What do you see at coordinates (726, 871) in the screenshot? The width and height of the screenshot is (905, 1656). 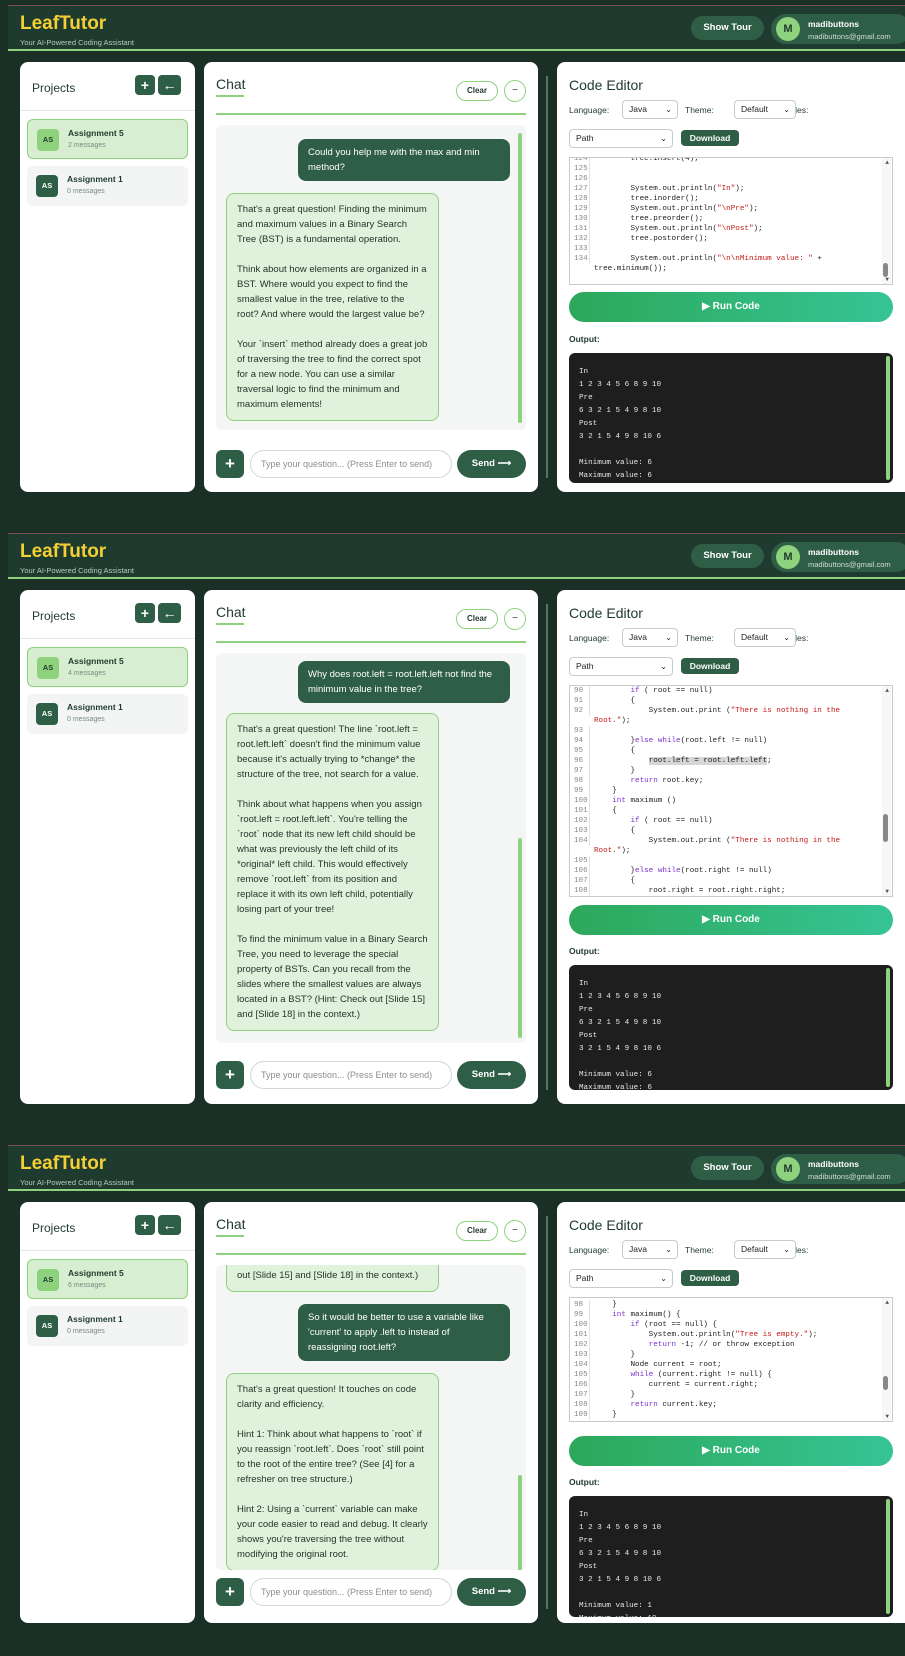 I see `code-line: 106 }else while(root.right != null)` at bounding box center [726, 871].